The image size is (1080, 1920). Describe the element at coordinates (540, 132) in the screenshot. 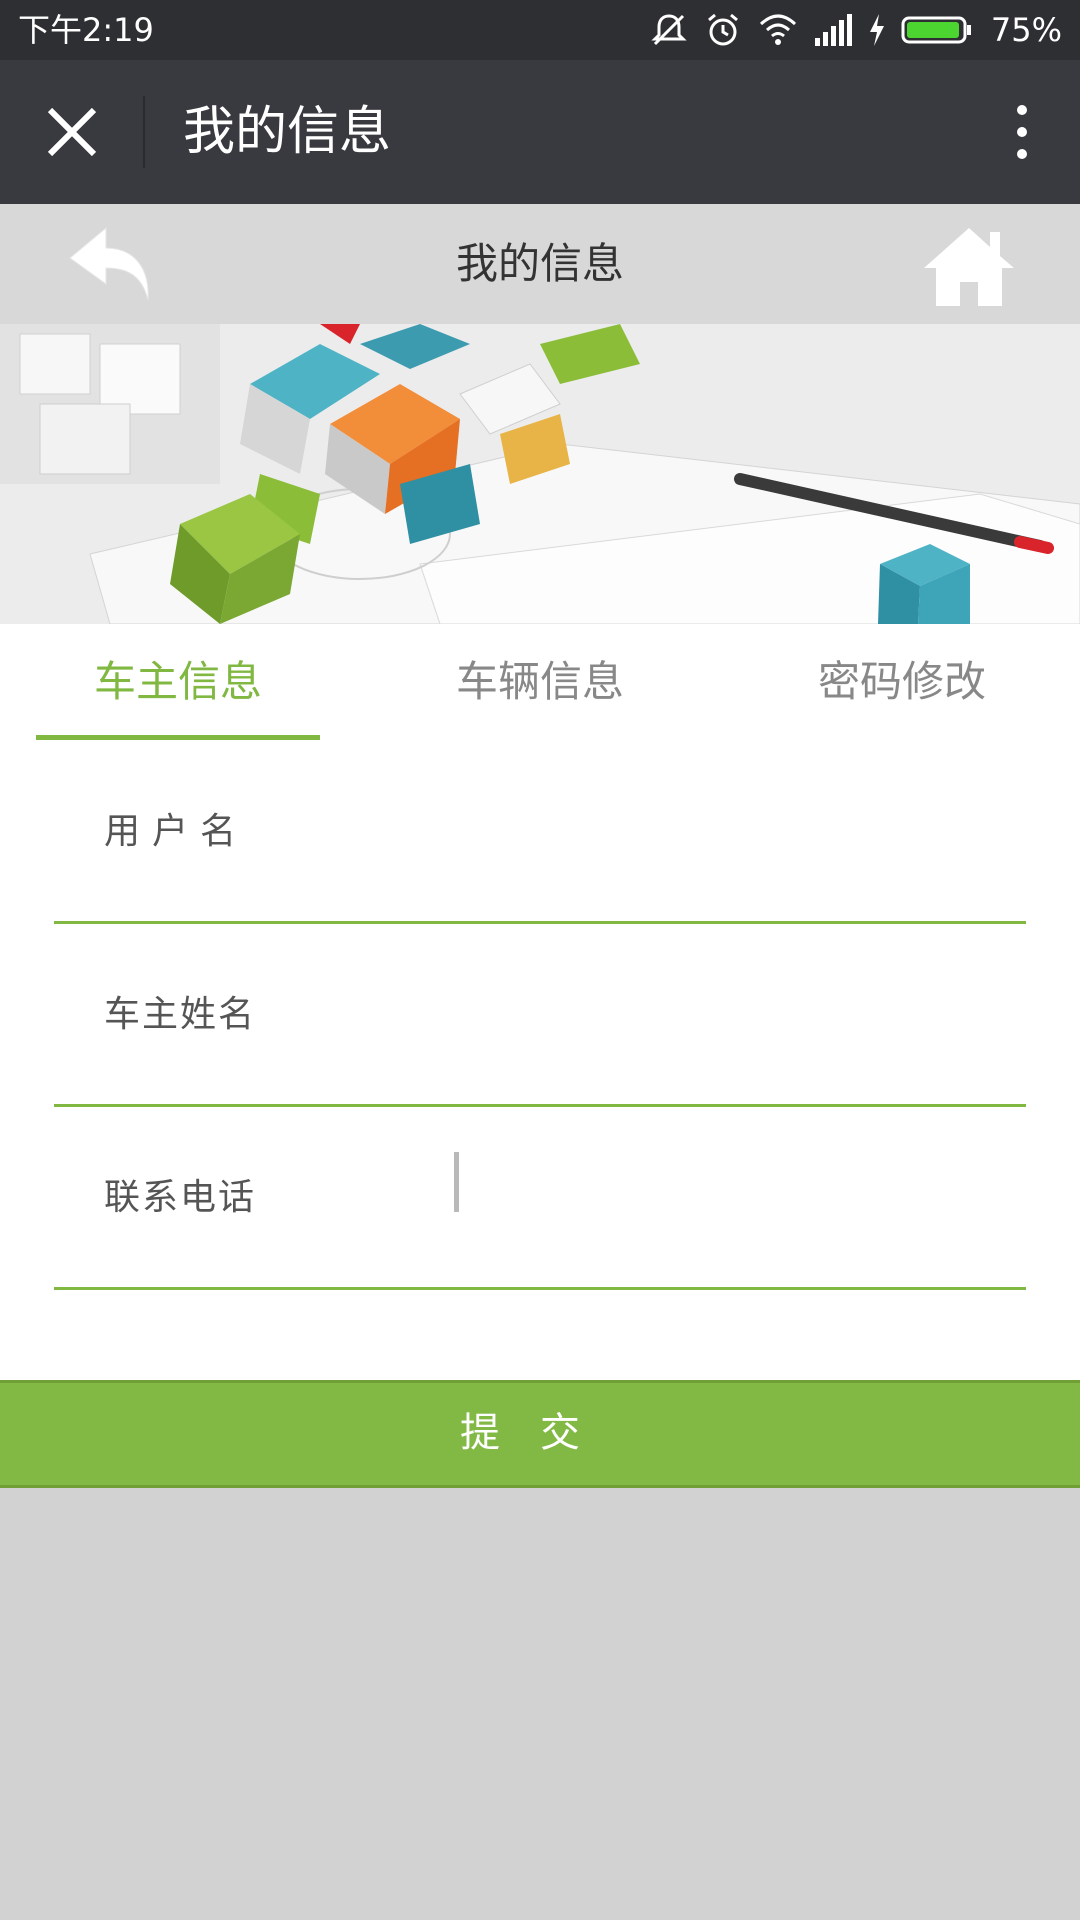

I see `title-bar: 我的信息` at that location.